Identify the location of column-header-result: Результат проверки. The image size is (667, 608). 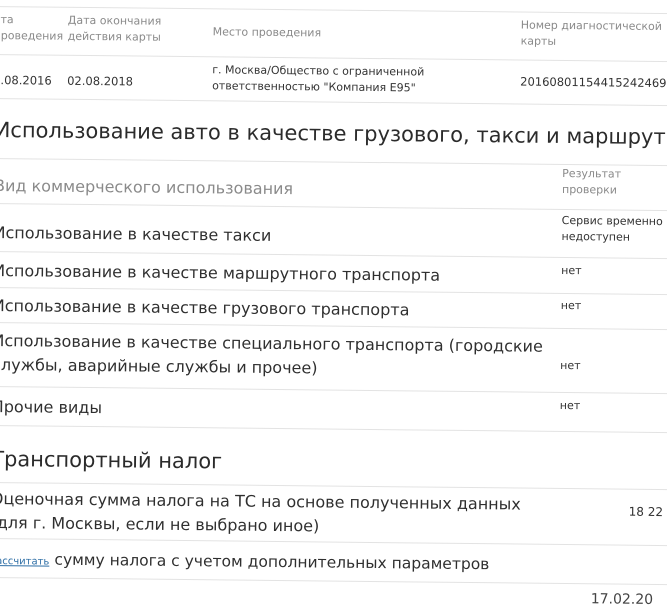
(591, 181).